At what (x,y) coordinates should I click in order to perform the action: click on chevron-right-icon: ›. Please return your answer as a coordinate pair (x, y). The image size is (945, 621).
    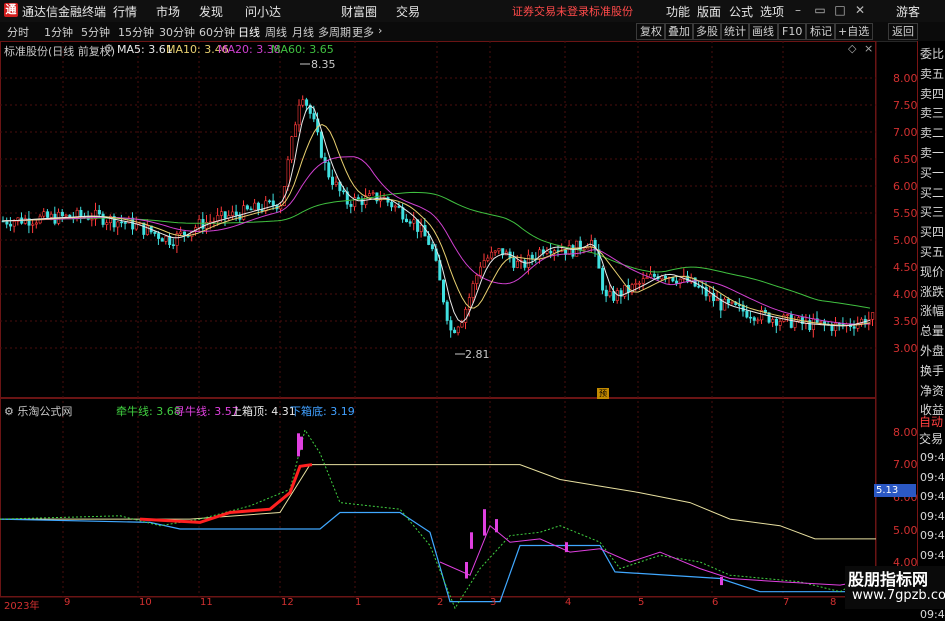
    Looking at the image, I should click on (380, 30).